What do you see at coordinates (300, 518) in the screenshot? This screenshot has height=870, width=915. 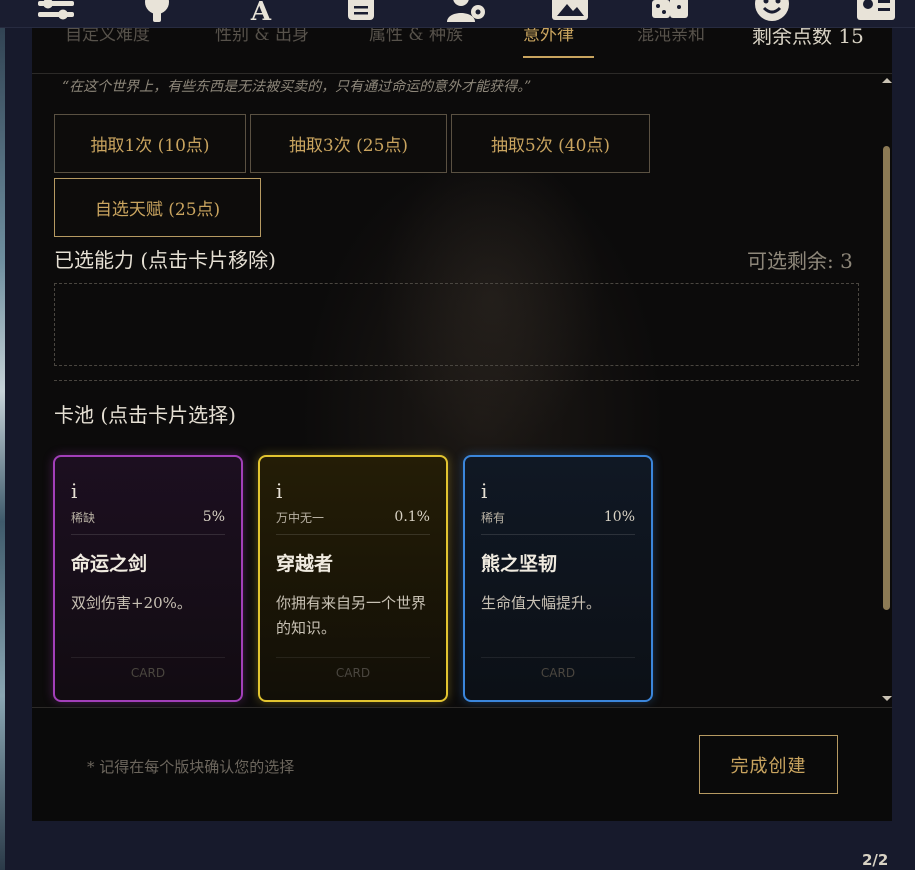 I see `card-rarity: 万中无一` at bounding box center [300, 518].